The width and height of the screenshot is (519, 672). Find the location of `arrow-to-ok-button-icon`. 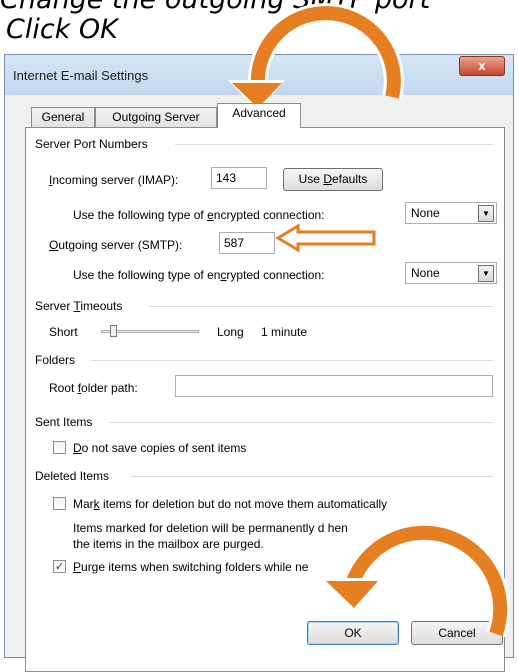

arrow-to-ok-button-icon is located at coordinates (416, 580).